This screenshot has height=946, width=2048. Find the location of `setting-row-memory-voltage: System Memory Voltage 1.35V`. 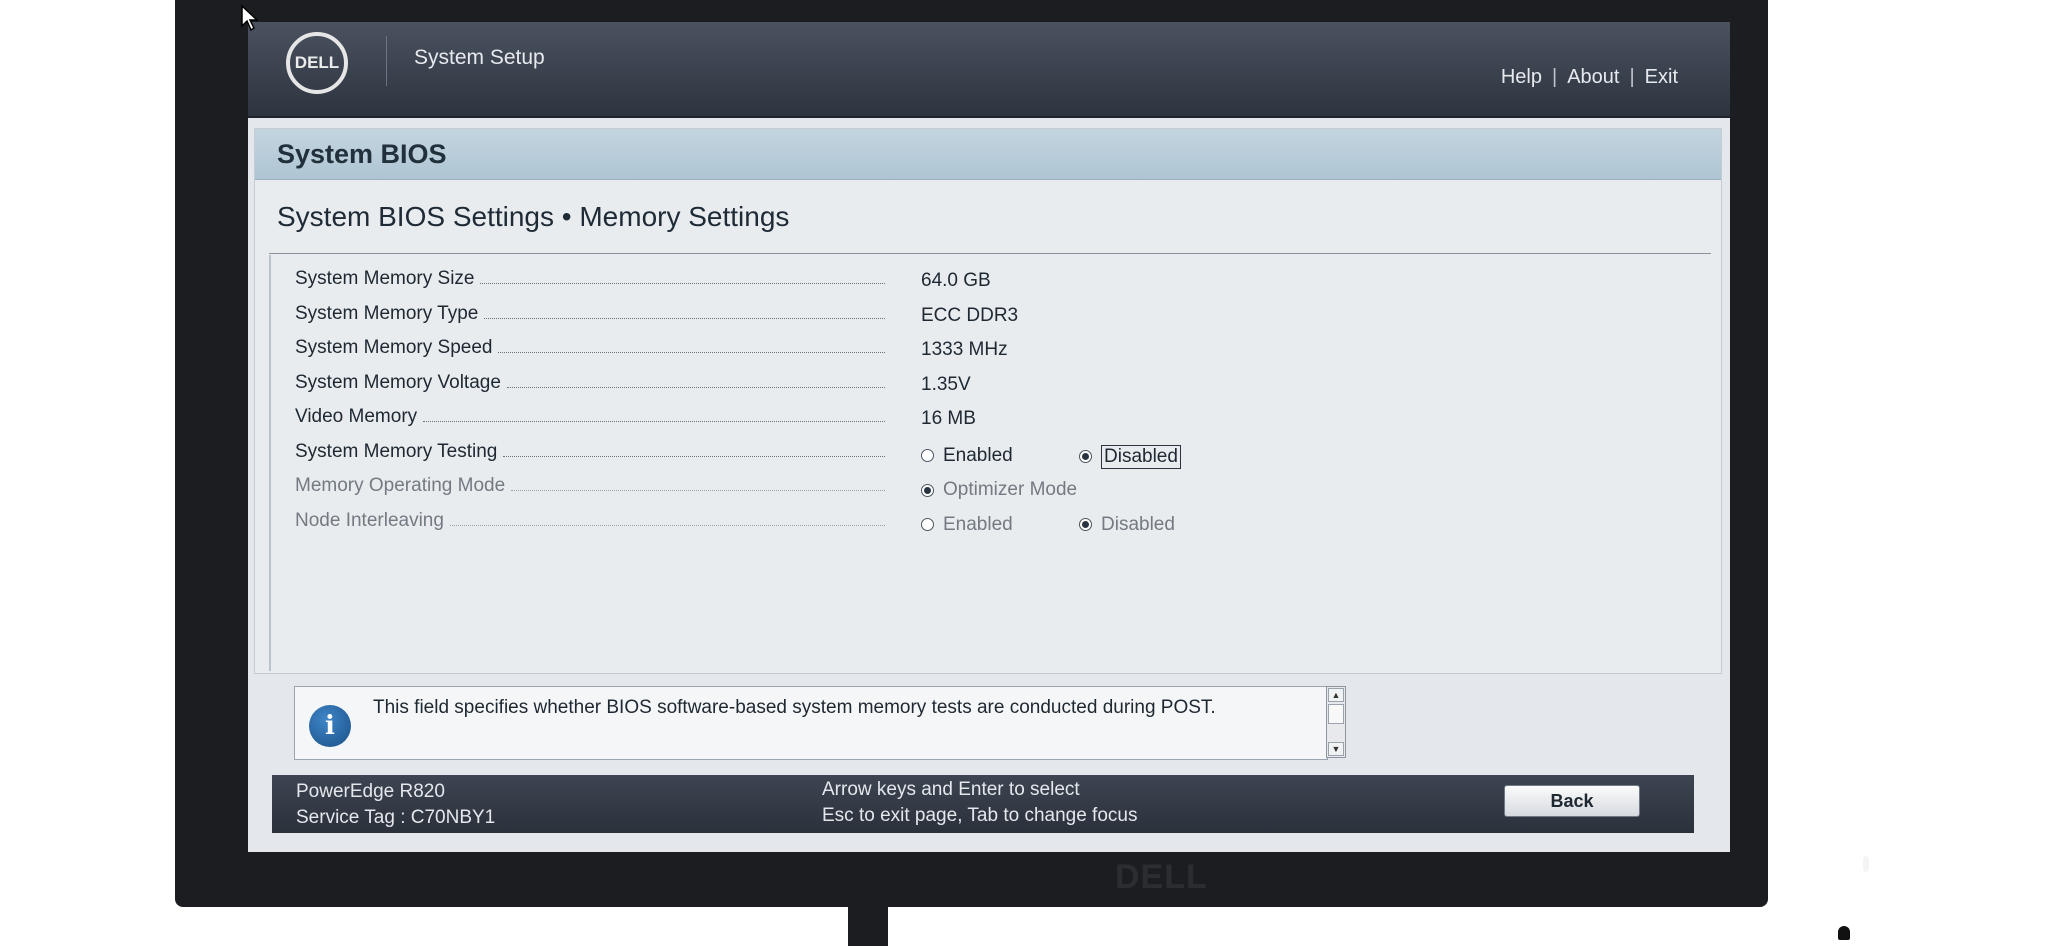

setting-row-memory-voltage: System Memory Voltage 1.35V is located at coordinates (998, 384).